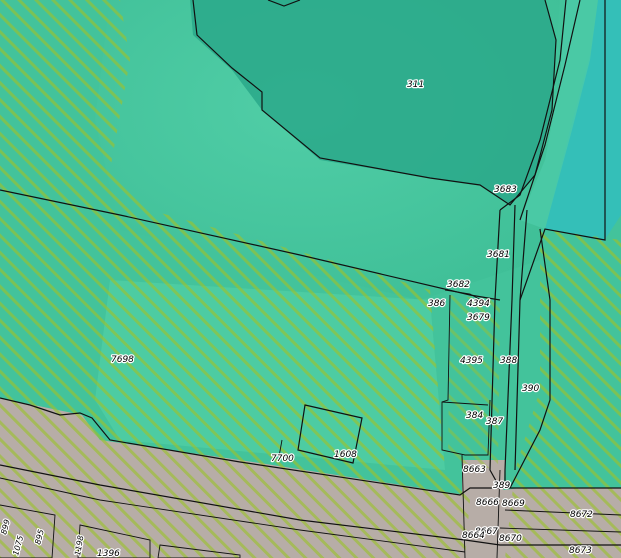 This screenshot has height=558, width=621. What do you see at coordinates (416, 85) in the screenshot?
I see `label-311: 311` at bounding box center [416, 85].